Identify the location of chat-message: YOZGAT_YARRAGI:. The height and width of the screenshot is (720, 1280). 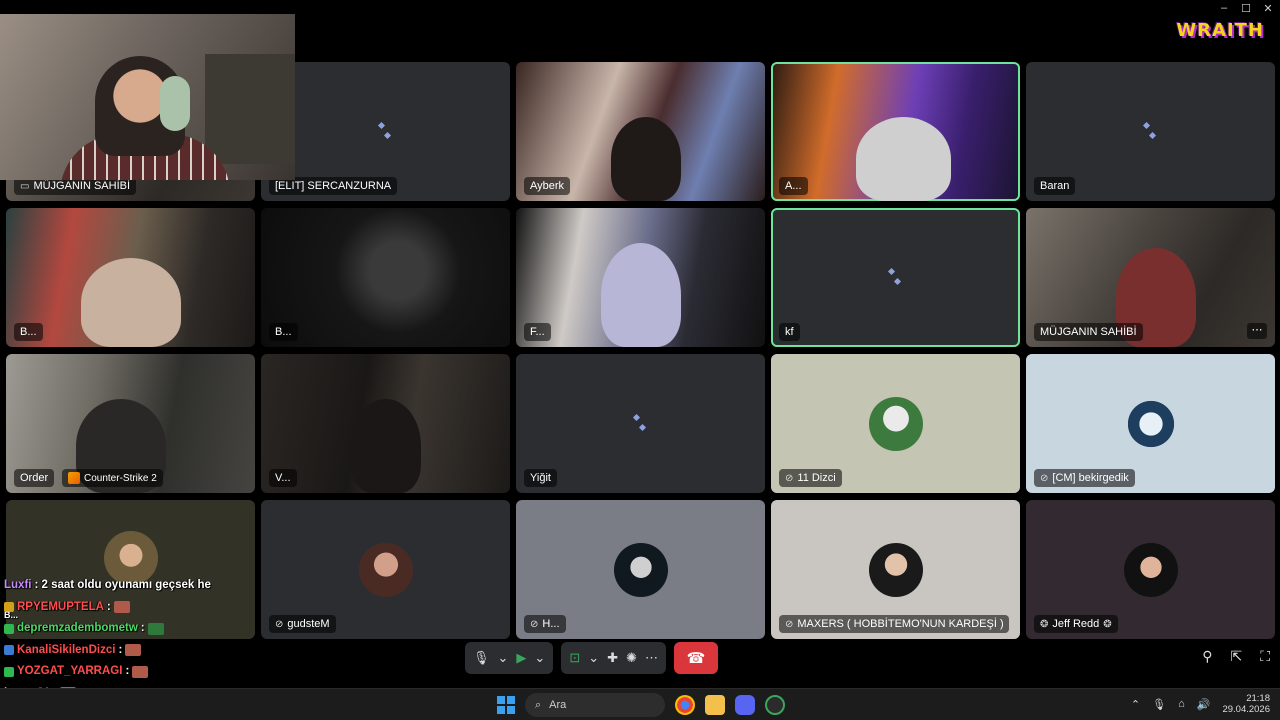
(134, 672).